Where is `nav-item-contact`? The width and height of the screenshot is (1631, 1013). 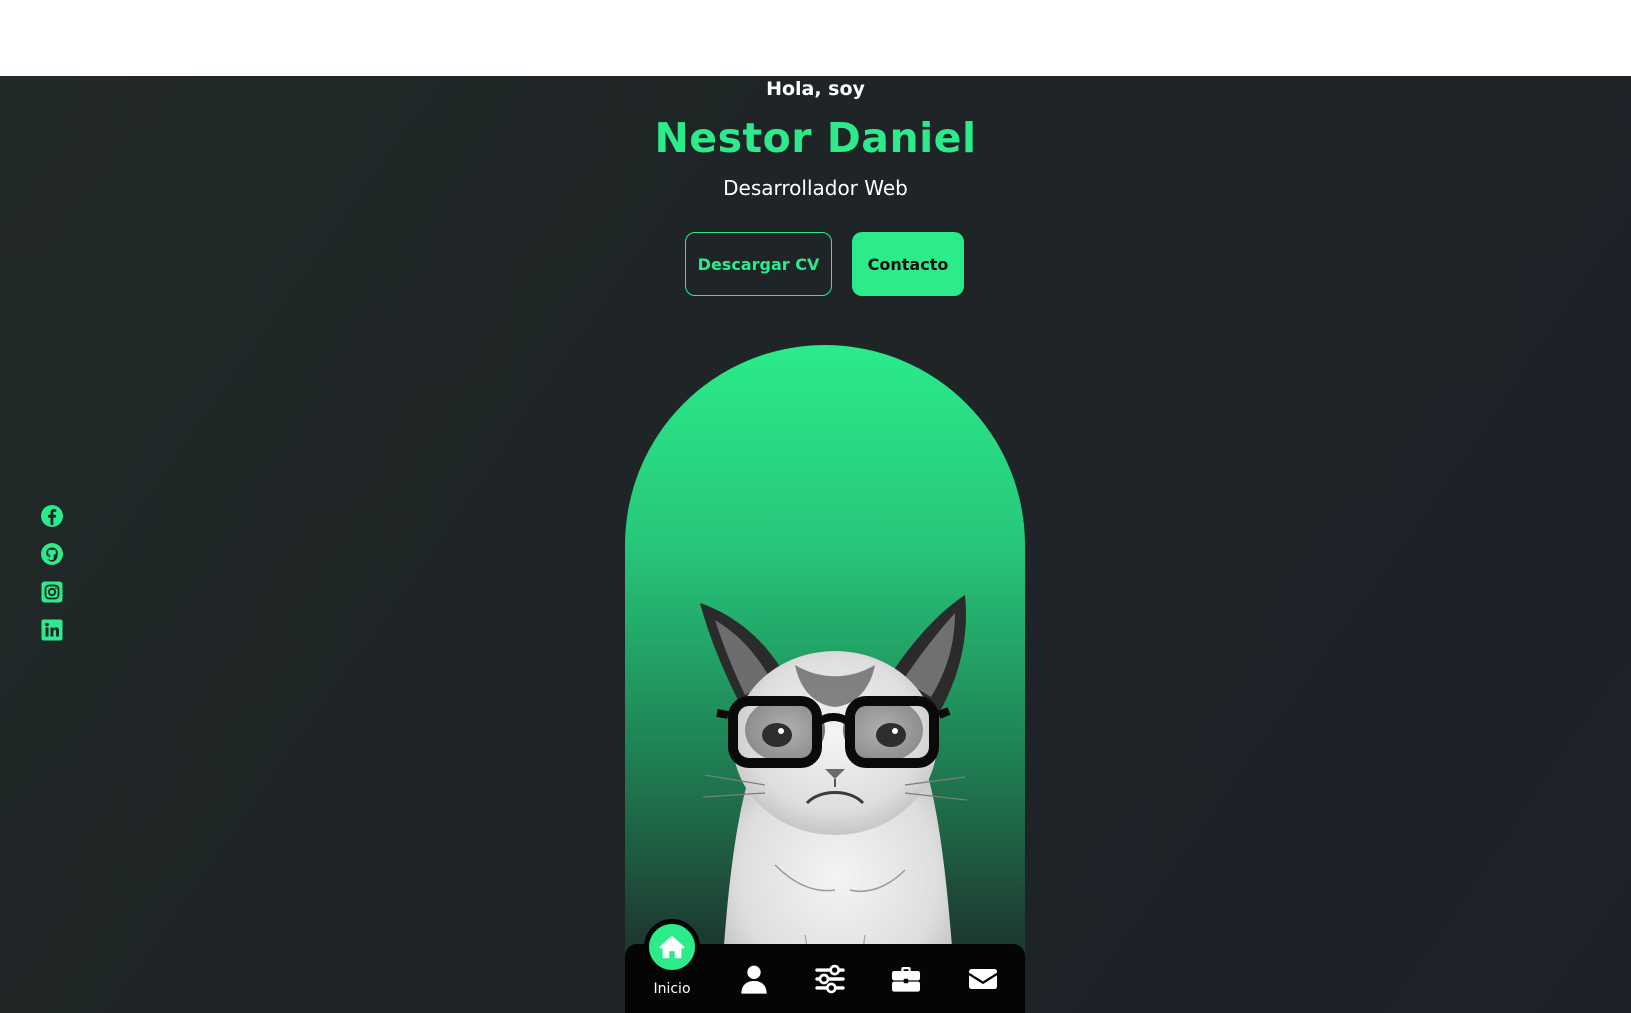 nav-item-contact is located at coordinates (983, 979).